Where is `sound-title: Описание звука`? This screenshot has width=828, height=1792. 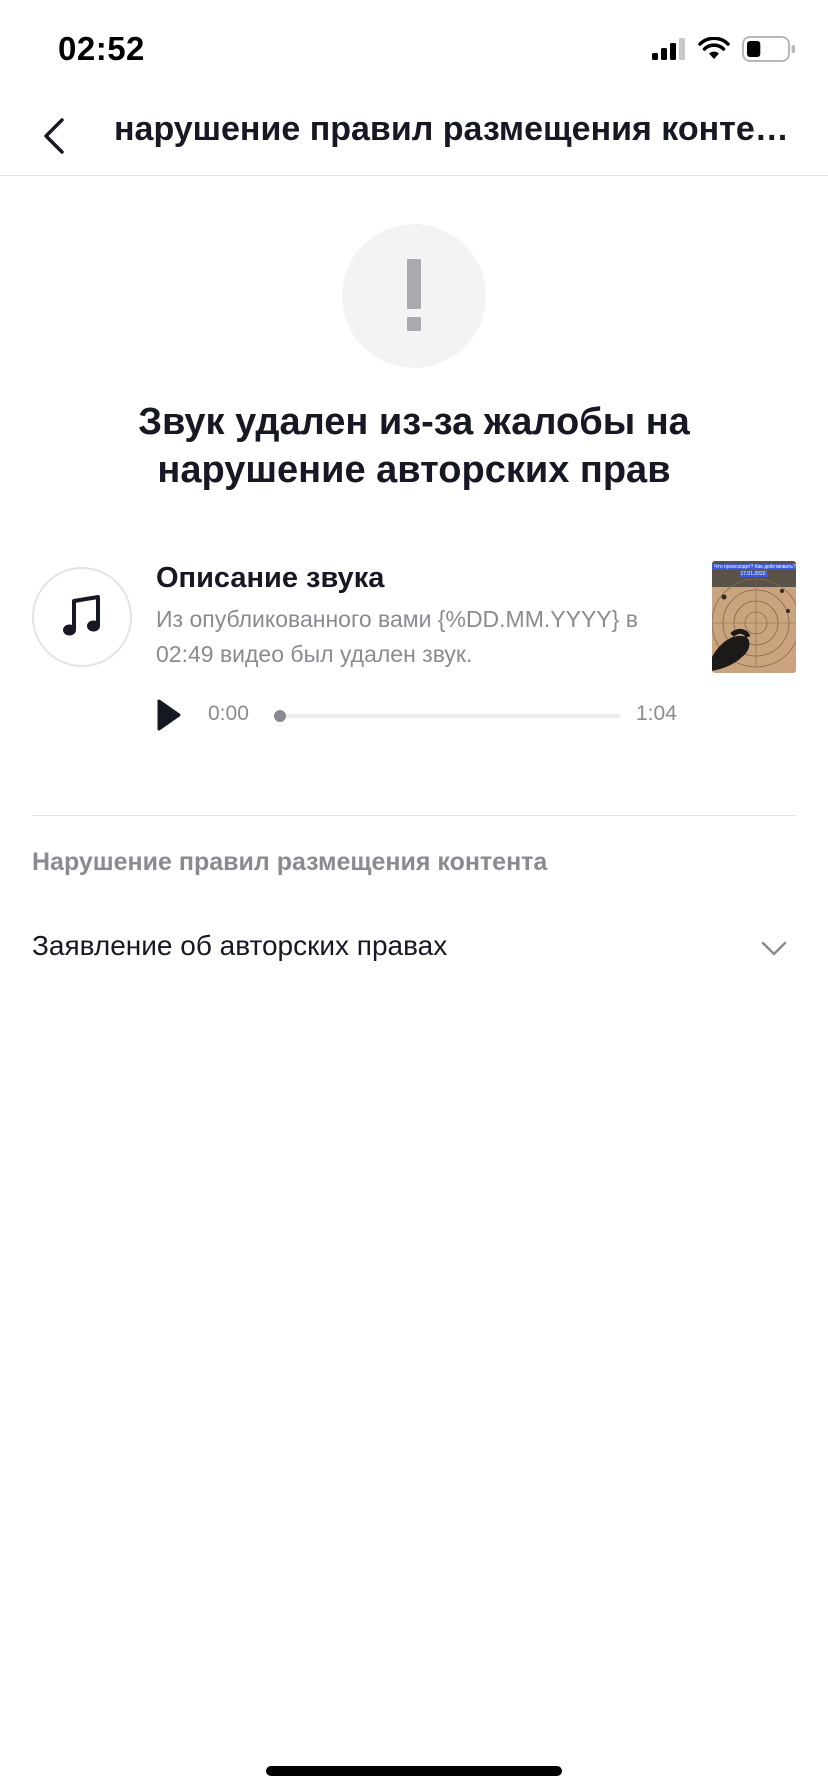
sound-title: Описание звука is located at coordinates (270, 578).